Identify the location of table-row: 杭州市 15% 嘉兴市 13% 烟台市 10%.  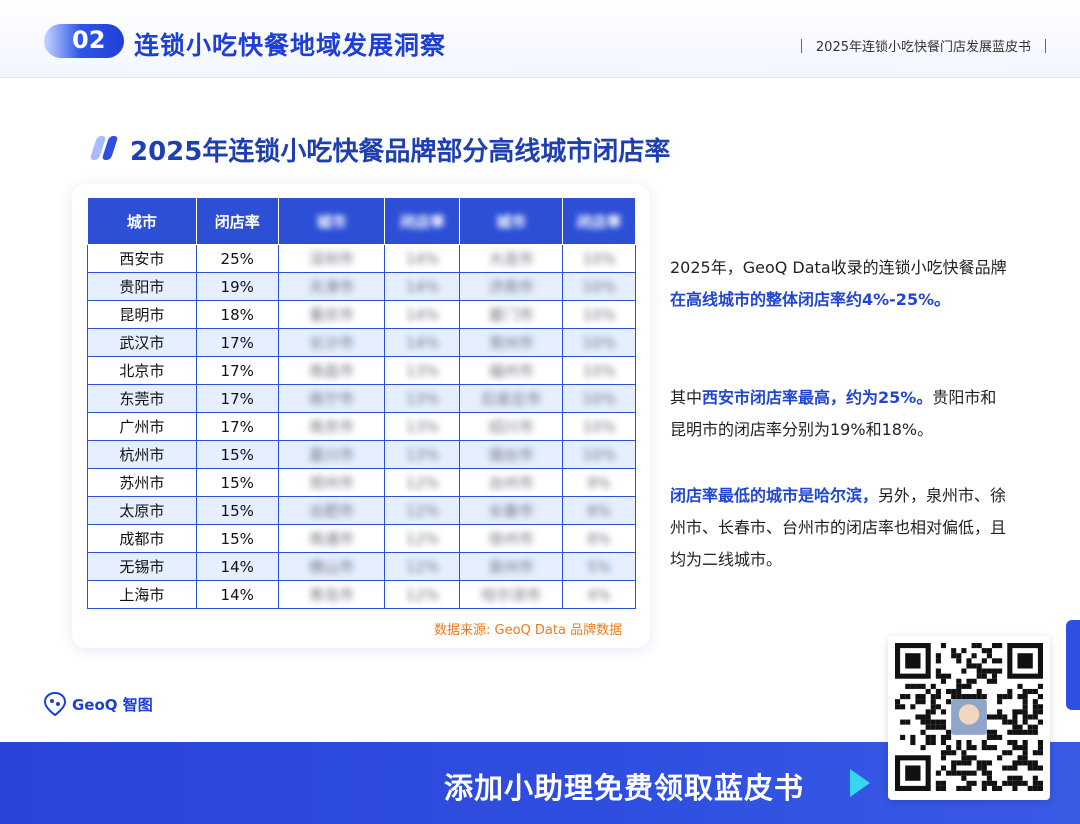
(361, 454).